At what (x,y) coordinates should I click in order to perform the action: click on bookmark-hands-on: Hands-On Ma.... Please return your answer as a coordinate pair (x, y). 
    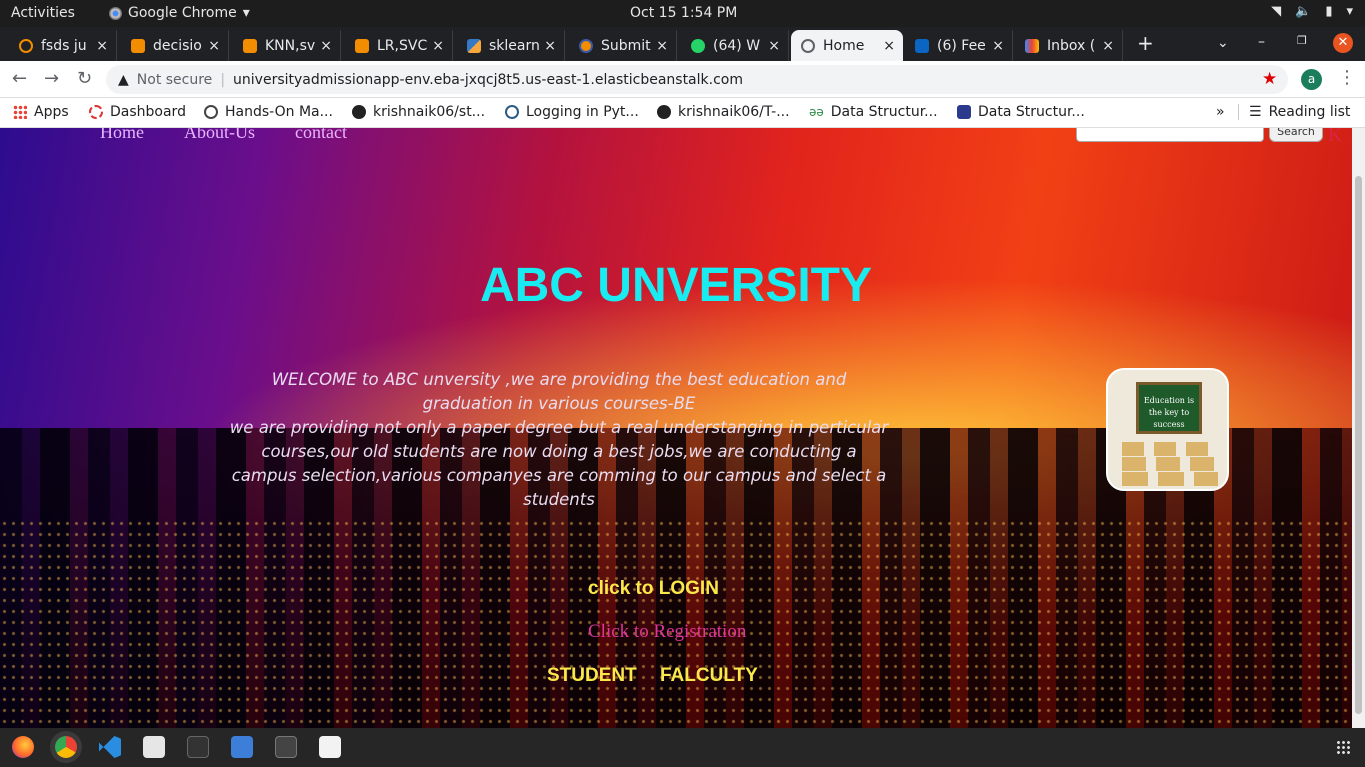
    Looking at the image, I should click on (268, 112).